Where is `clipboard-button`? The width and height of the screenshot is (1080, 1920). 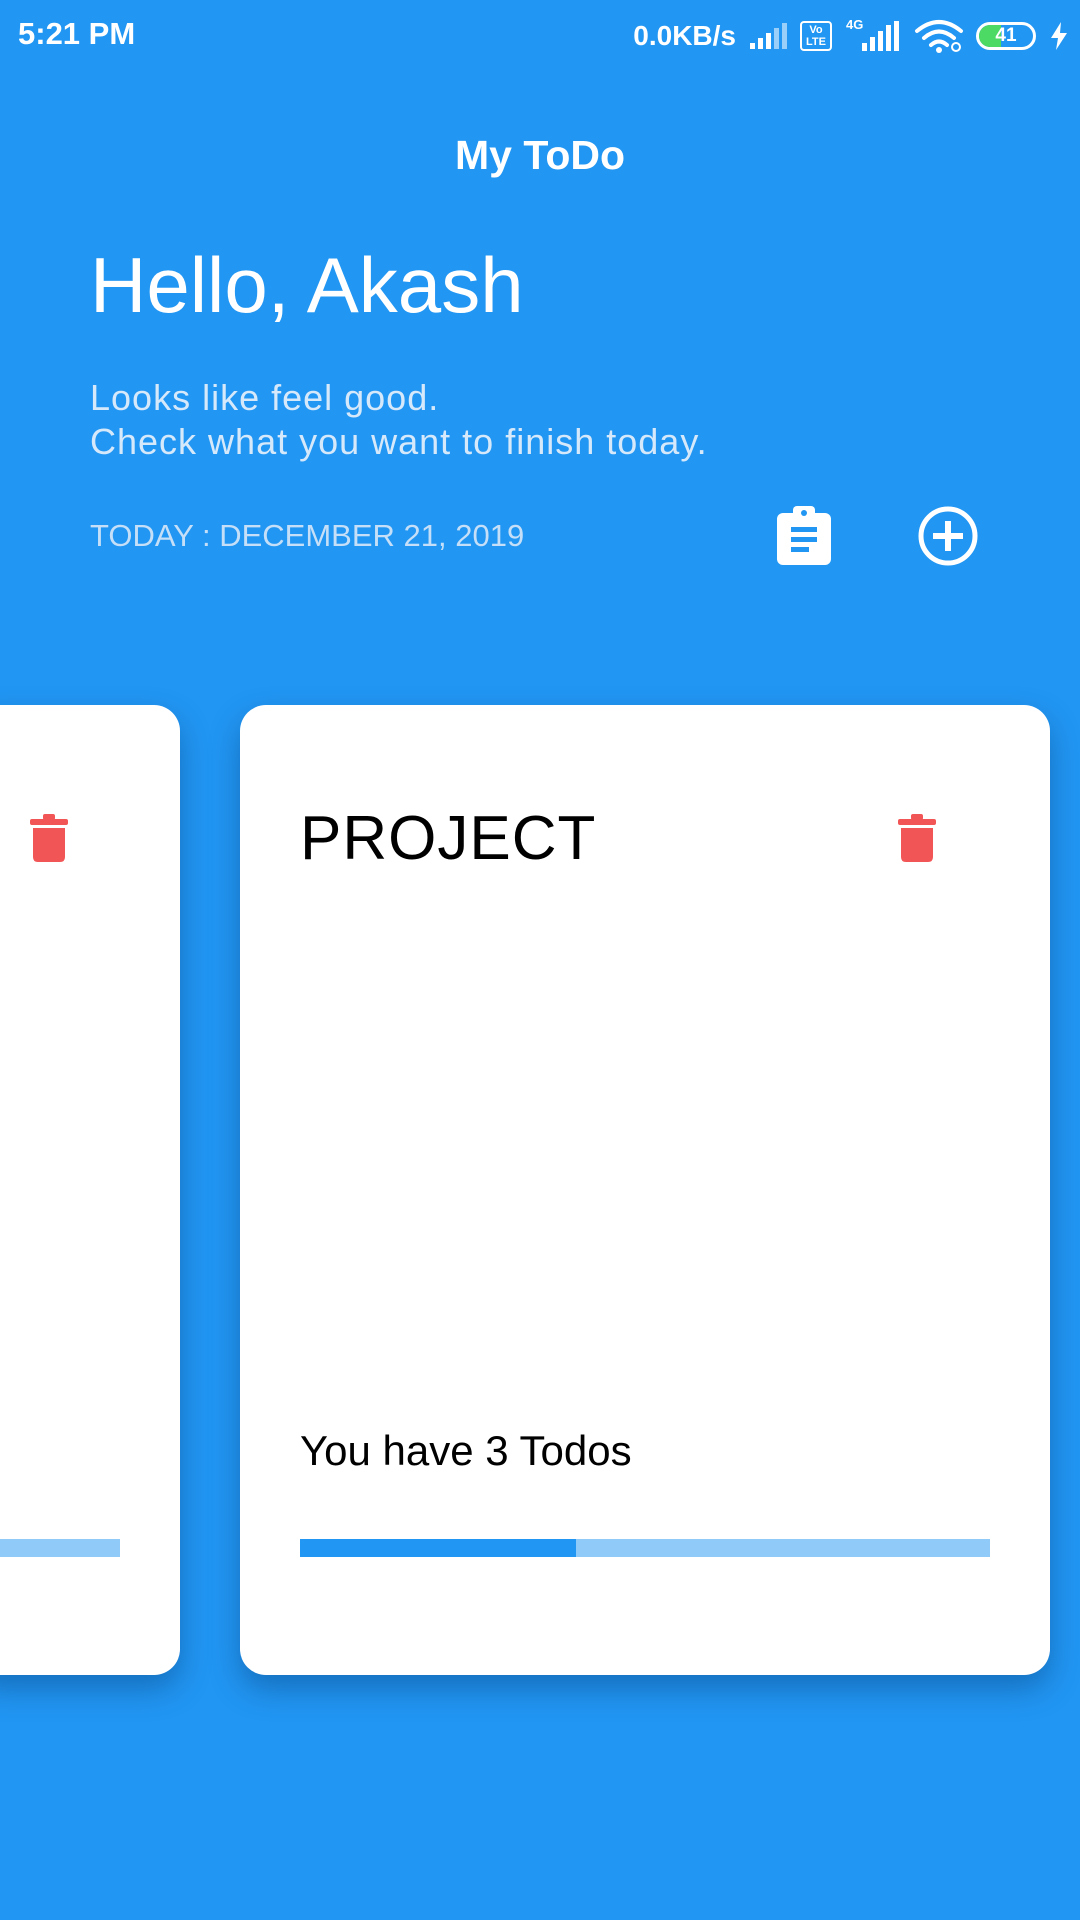
clipboard-button is located at coordinates (804, 536).